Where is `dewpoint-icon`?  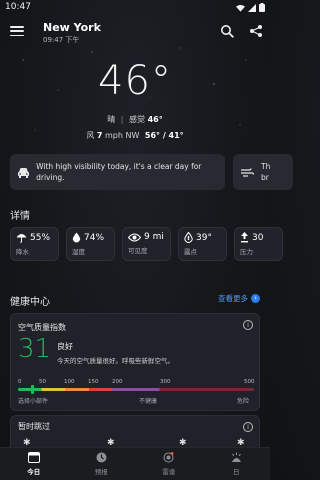
dewpoint-icon is located at coordinates (188, 237).